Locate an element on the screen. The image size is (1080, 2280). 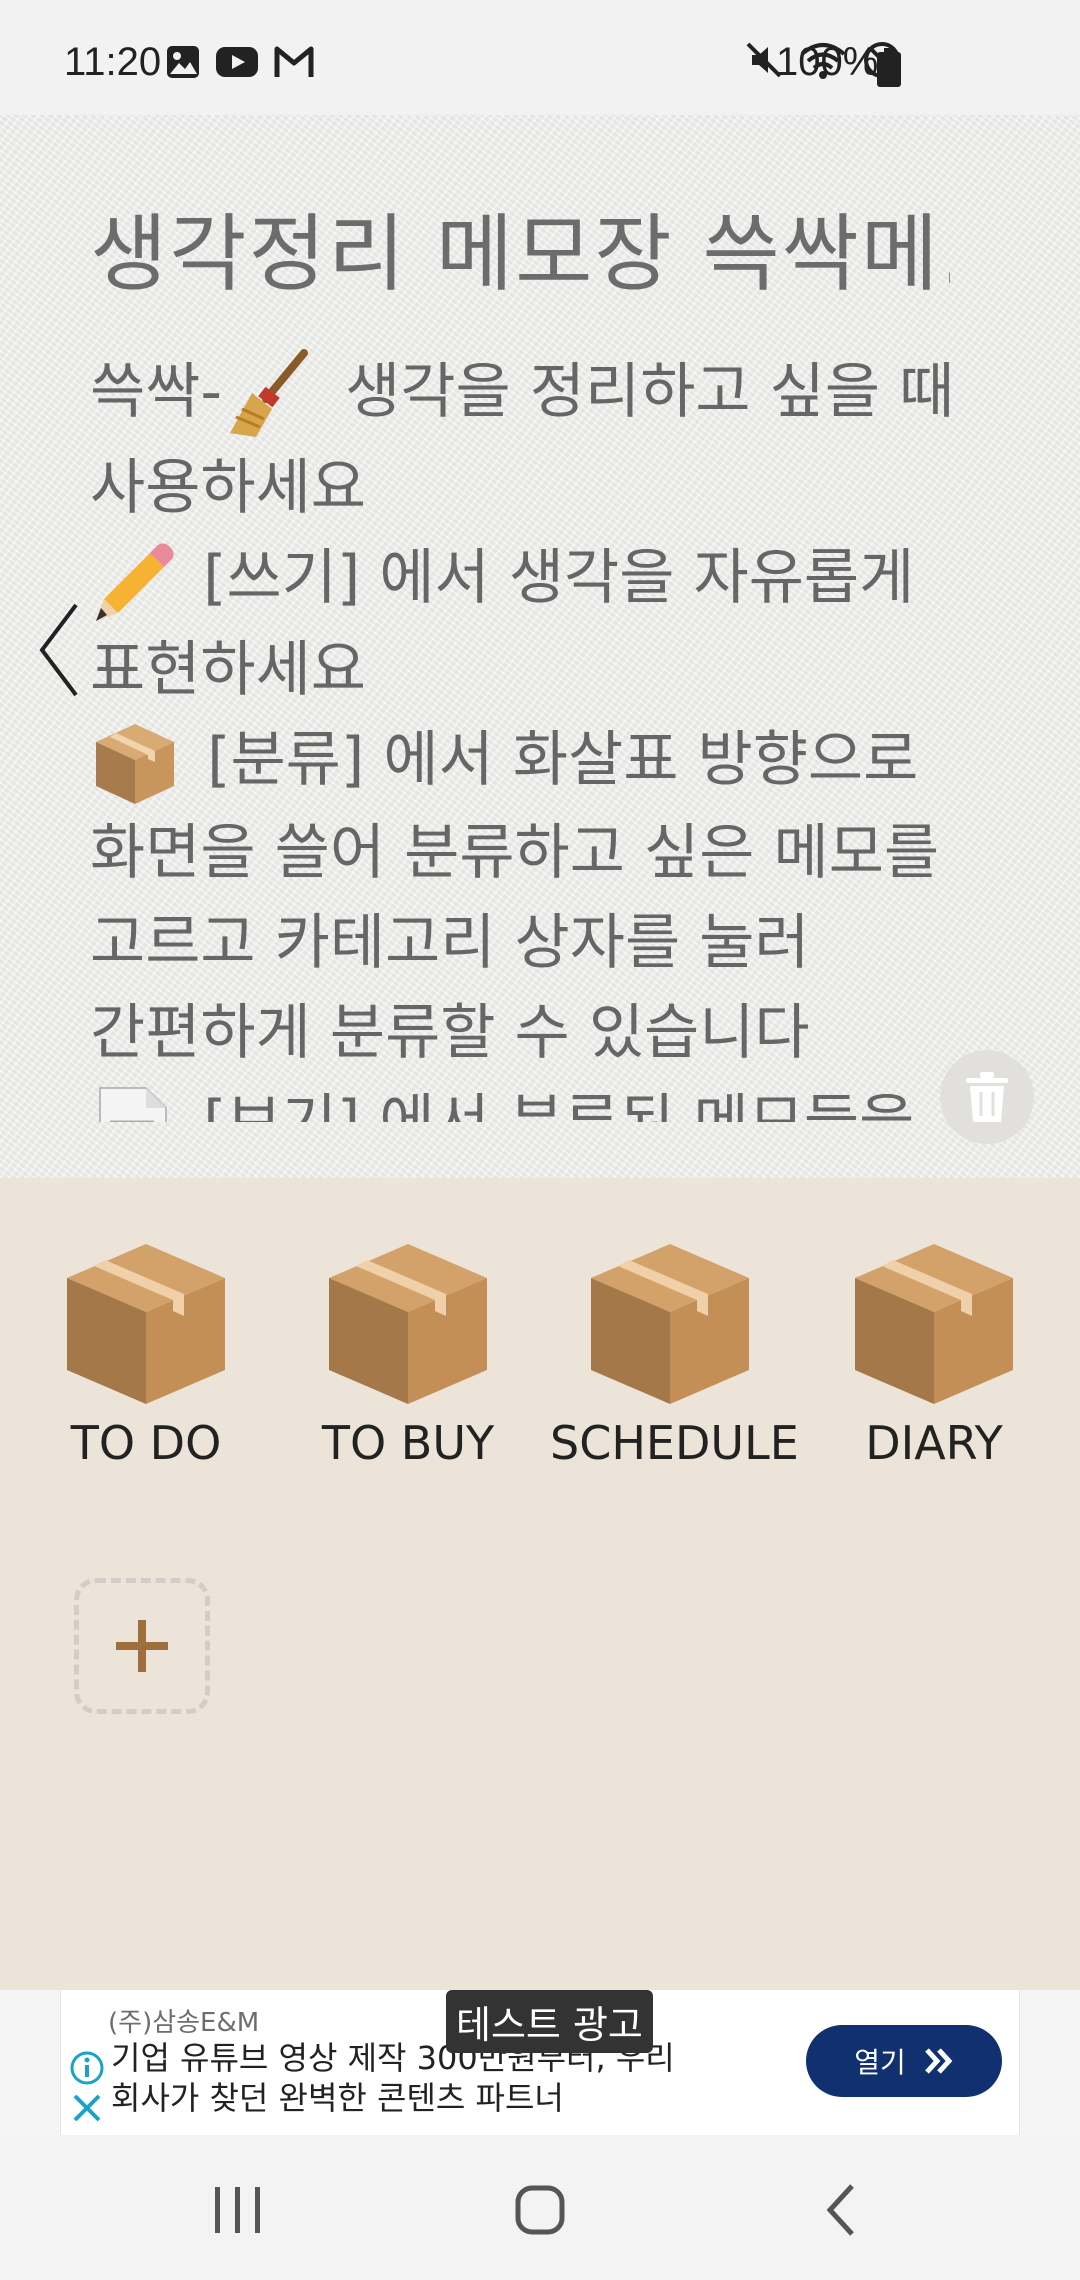
plus-icon is located at coordinates (142, 1646).